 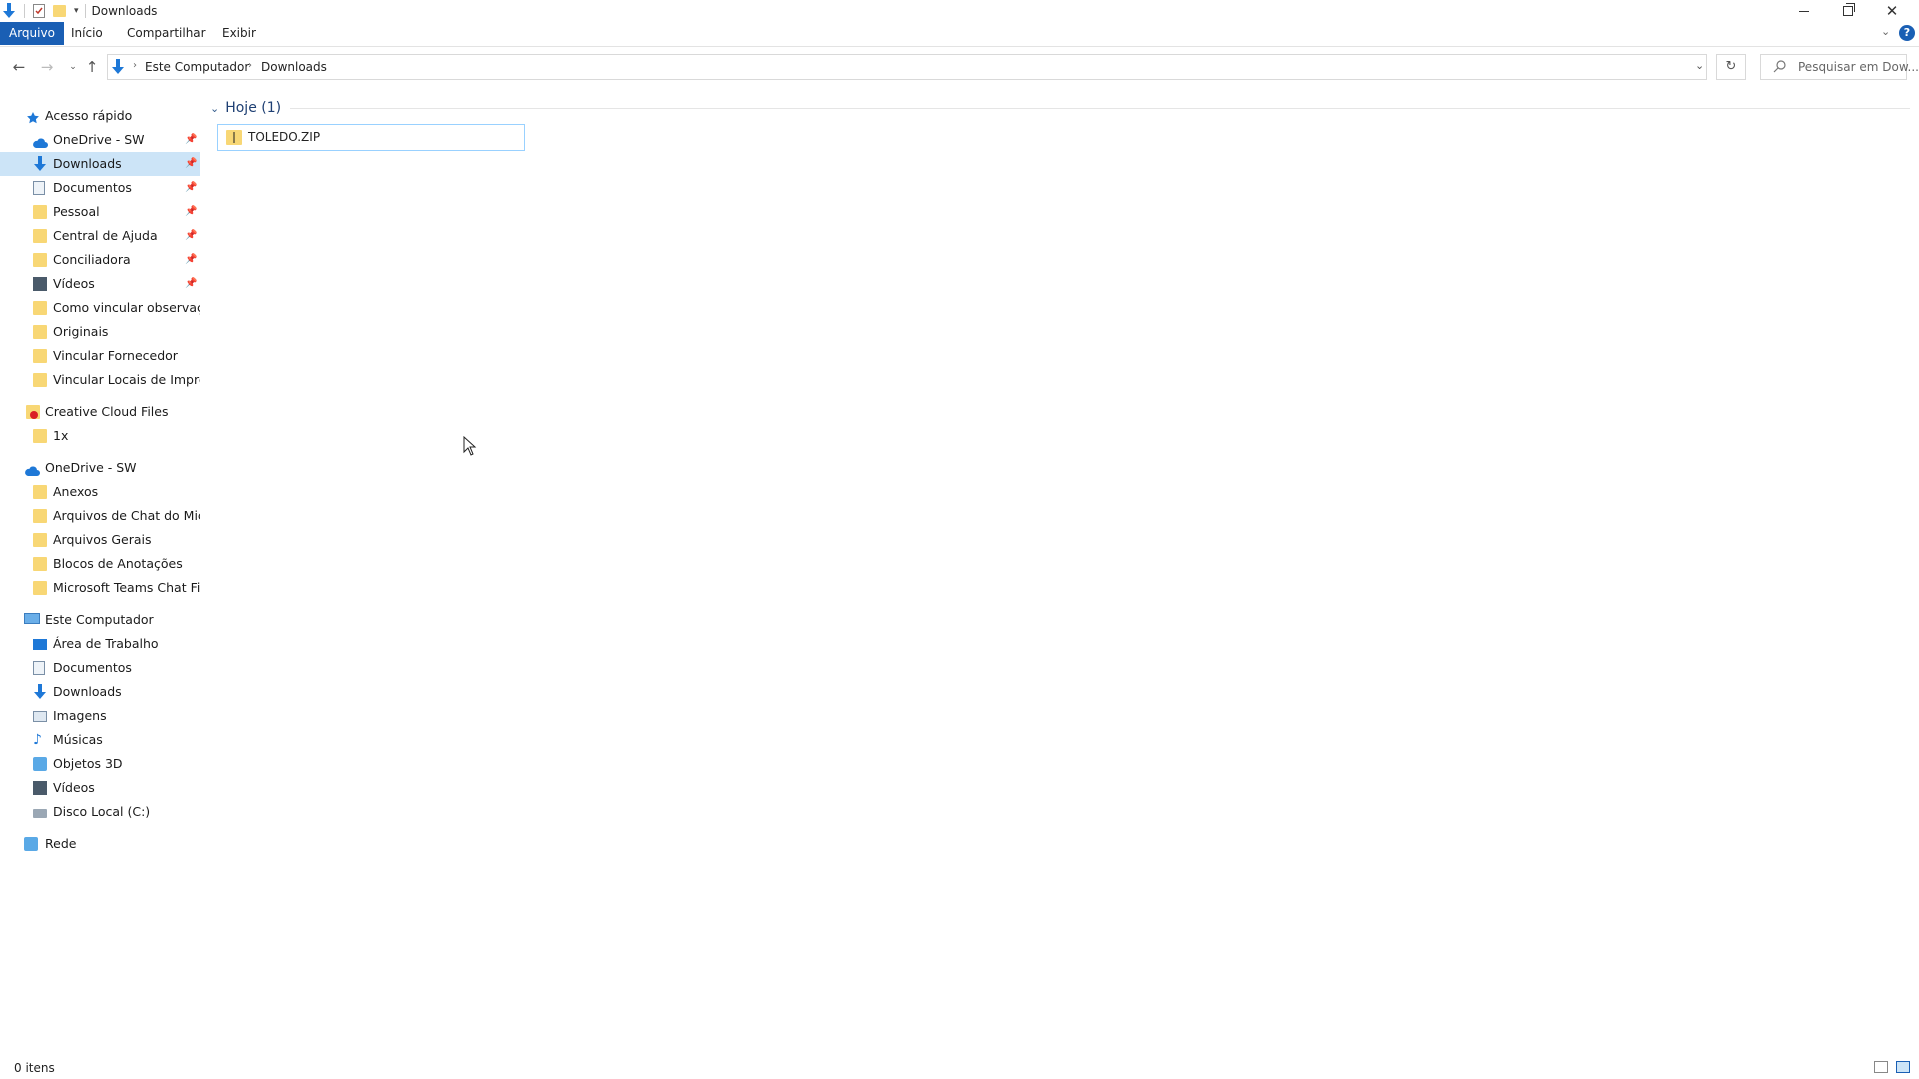 I want to click on sidebar-item-label: Como vincular observações, so click(x=126, y=307).